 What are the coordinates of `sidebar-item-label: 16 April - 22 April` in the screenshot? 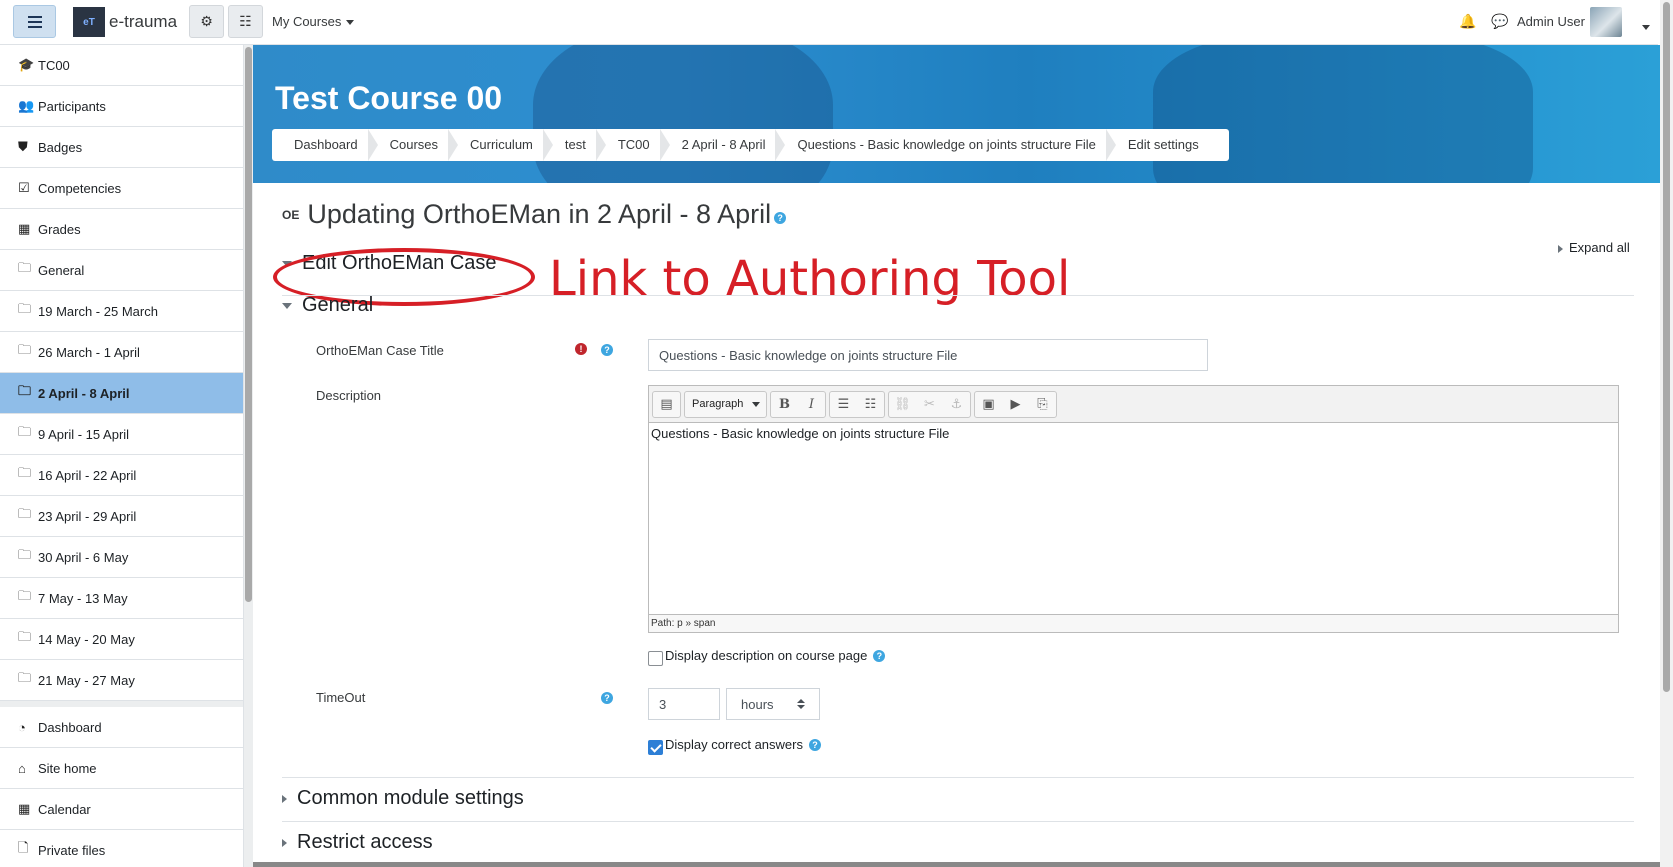 It's located at (87, 475).